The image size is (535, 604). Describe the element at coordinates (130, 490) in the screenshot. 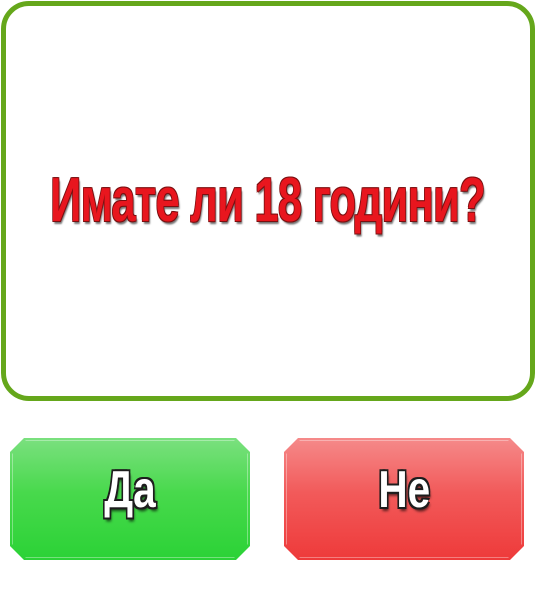

I see `yes-button-label: Да` at that location.